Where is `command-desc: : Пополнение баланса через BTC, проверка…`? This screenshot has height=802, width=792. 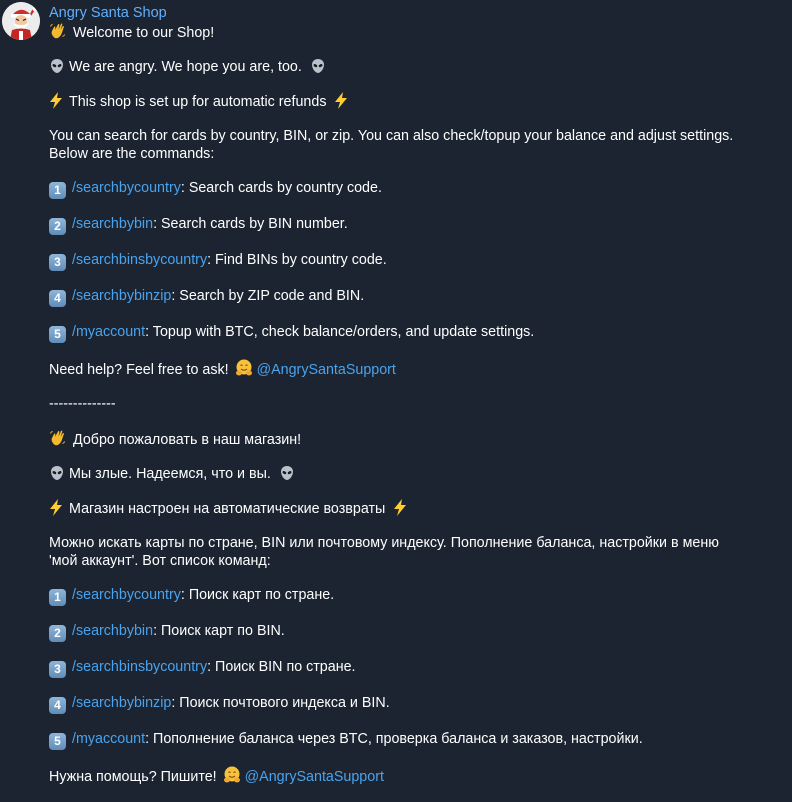 command-desc: : Пополнение баланса через BTC, проверка… is located at coordinates (394, 739).